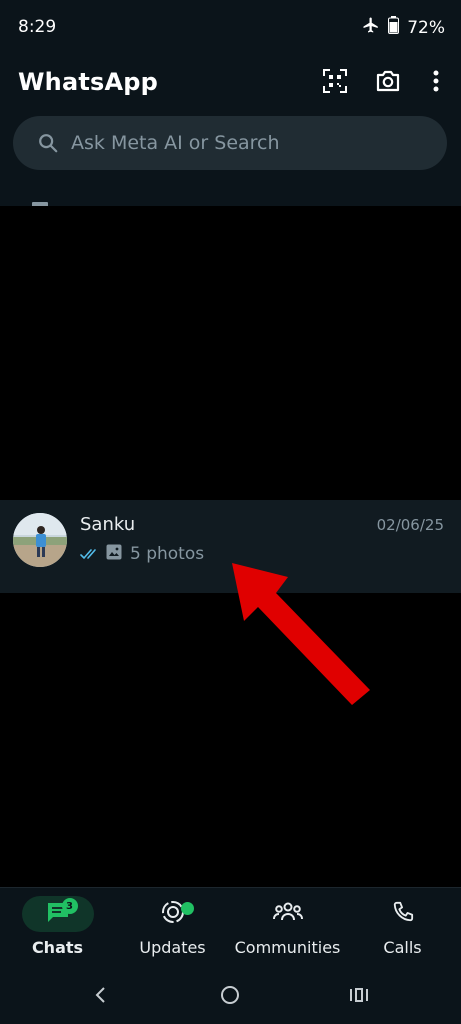 The image size is (461, 1024). What do you see at coordinates (403, 27) in the screenshot?
I see `status-indicators: 72%` at bounding box center [403, 27].